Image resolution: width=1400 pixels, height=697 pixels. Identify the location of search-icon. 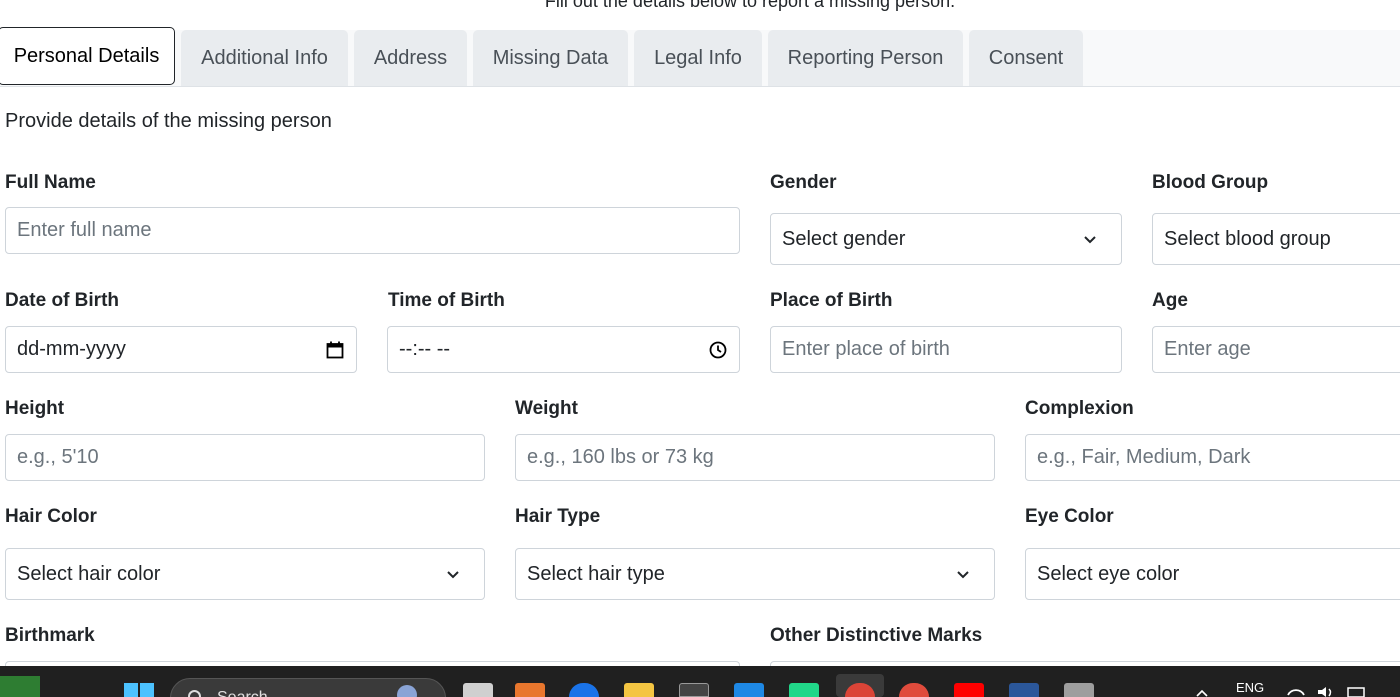
(194, 693).